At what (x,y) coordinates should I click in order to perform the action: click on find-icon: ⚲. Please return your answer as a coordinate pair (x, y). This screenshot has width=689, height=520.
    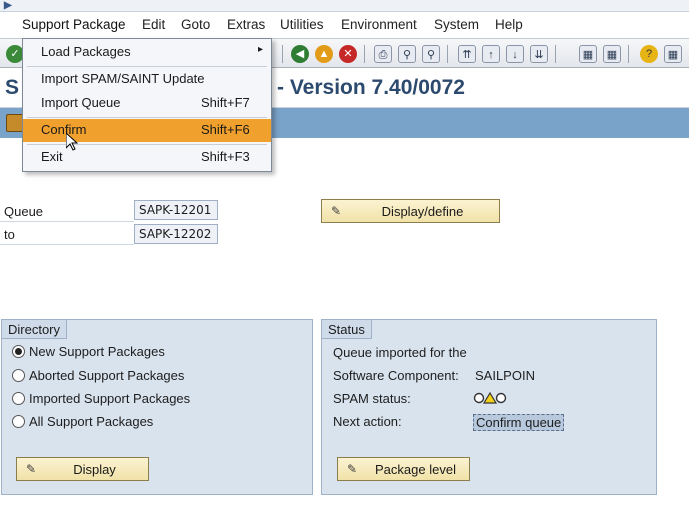
    Looking at the image, I should click on (407, 54).